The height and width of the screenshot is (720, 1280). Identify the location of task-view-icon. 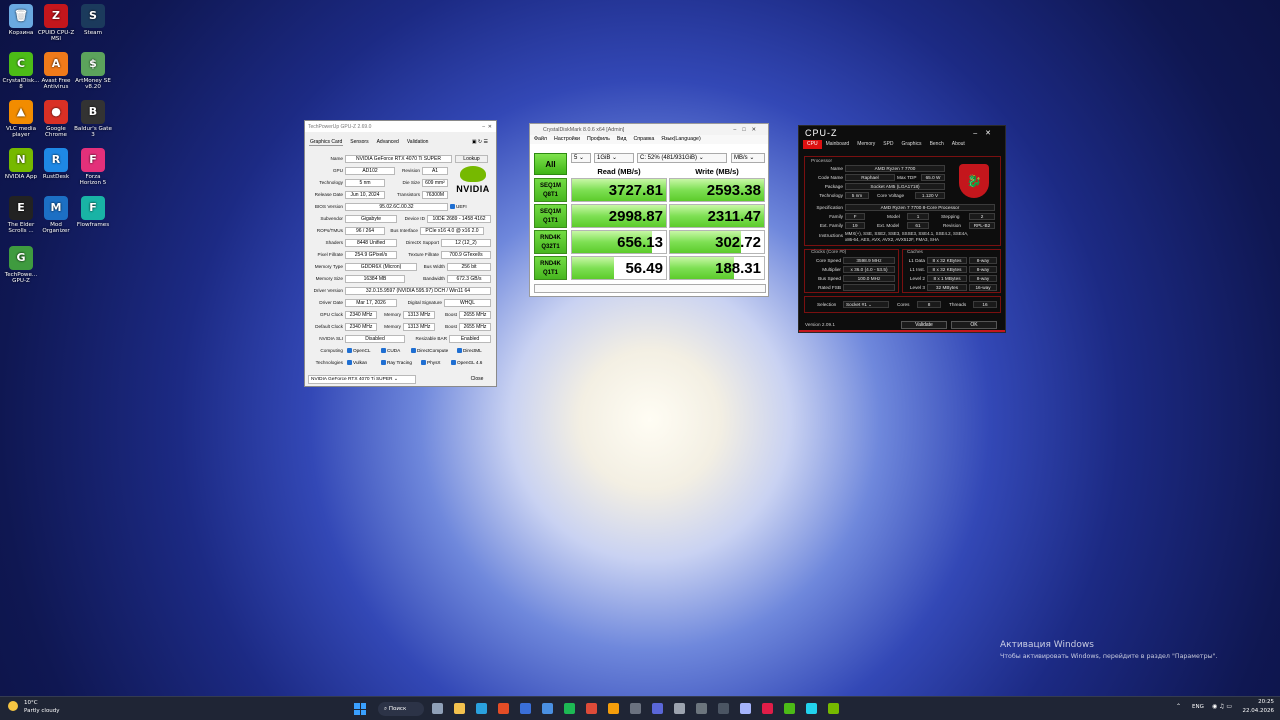
(437, 708).